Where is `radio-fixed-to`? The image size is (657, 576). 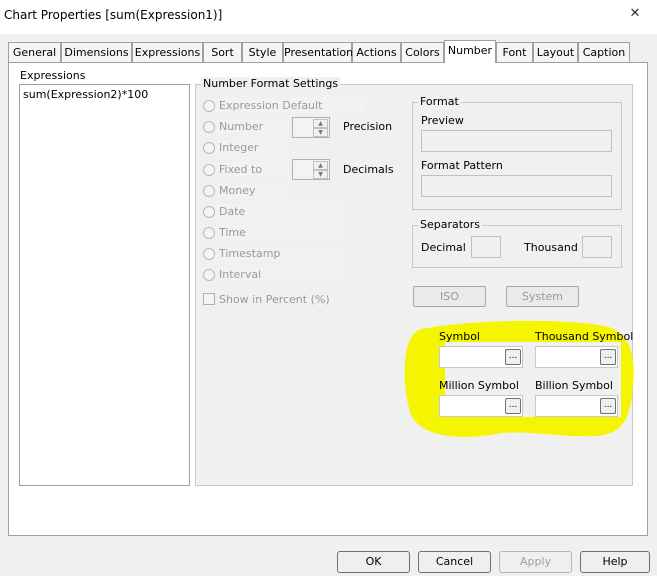
radio-fixed-to is located at coordinates (209, 170).